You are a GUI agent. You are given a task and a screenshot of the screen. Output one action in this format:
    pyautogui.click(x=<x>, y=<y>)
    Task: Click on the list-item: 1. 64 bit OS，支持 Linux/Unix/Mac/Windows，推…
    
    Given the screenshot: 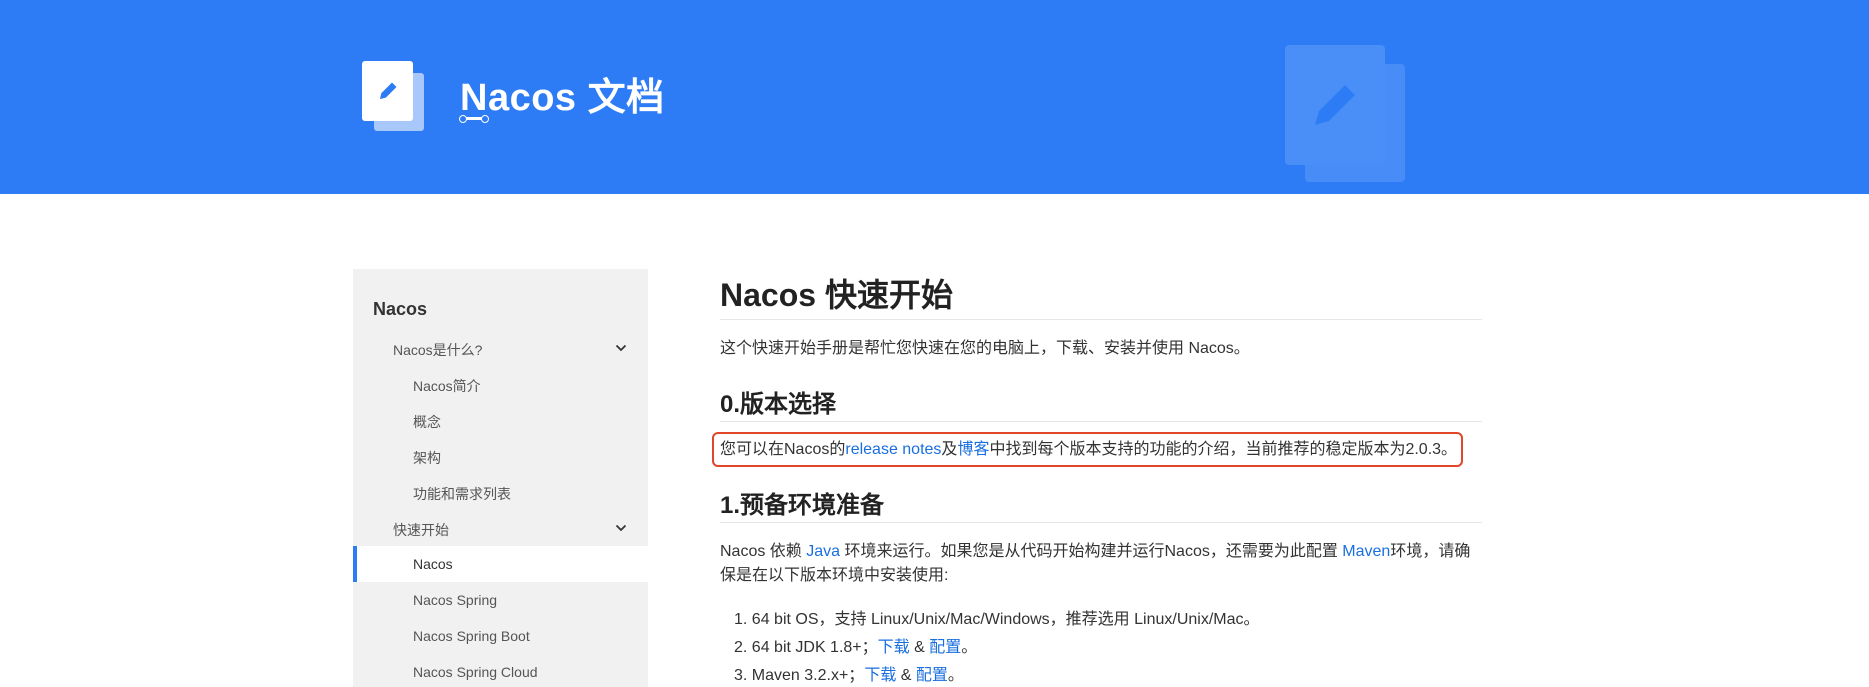 What is the action you would take?
    pyautogui.click(x=997, y=617)
    